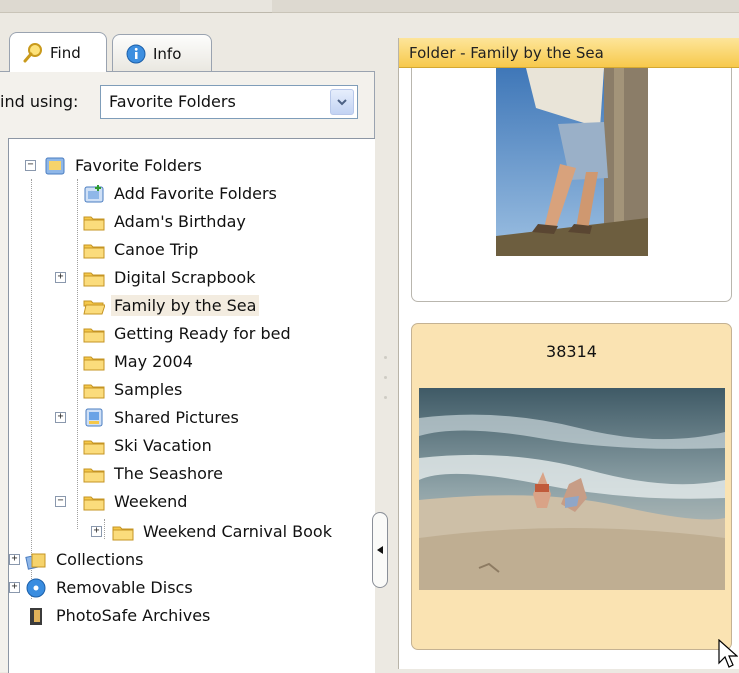  I want to click on tab-find: Find, so click(58, 52).